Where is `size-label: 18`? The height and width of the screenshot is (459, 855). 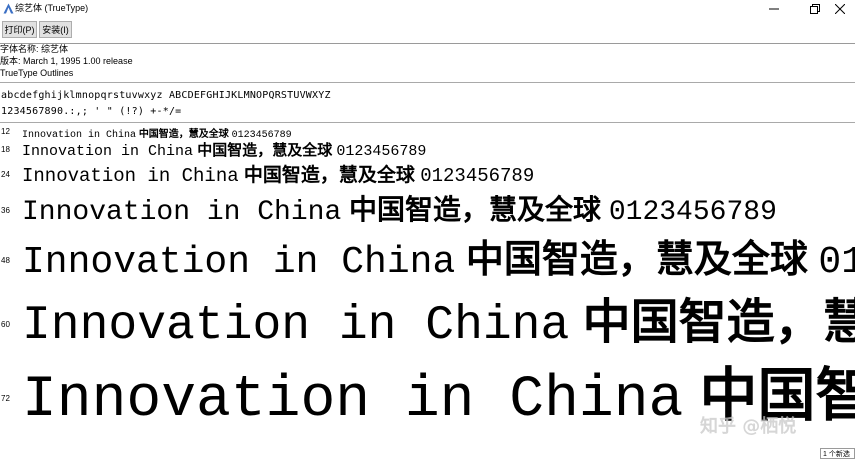 size-label: 18 is located at coordinates (5, 149).